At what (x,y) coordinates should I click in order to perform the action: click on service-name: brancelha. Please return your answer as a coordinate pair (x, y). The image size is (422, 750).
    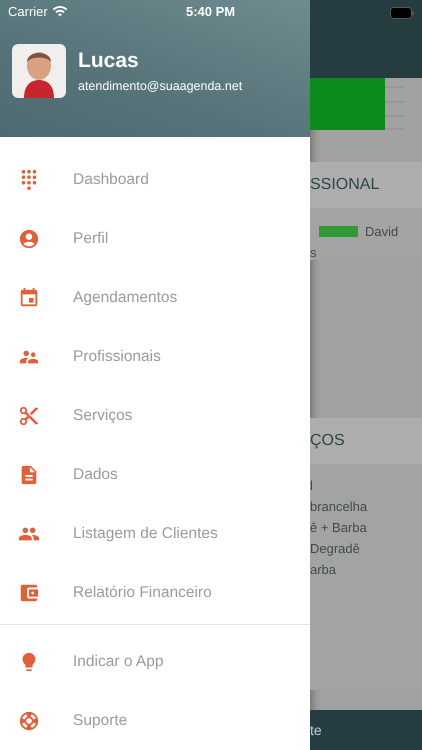
    Looking at the image, I should click on (339, 506).